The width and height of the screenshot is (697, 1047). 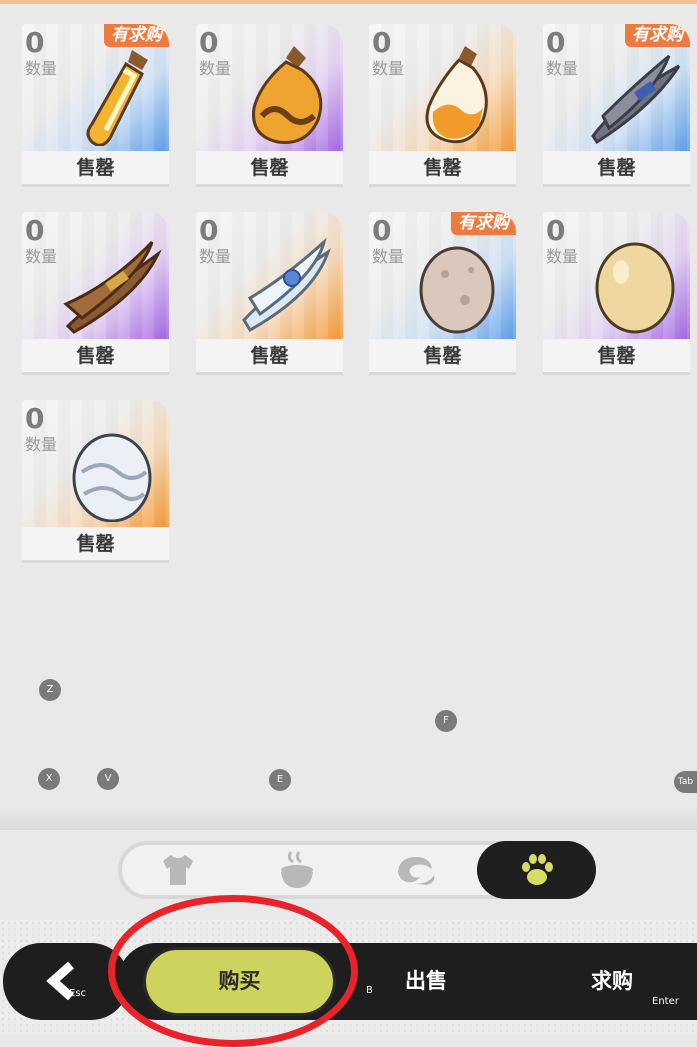 I want to click on potion-flask-icon, so click(x=456, y=95).